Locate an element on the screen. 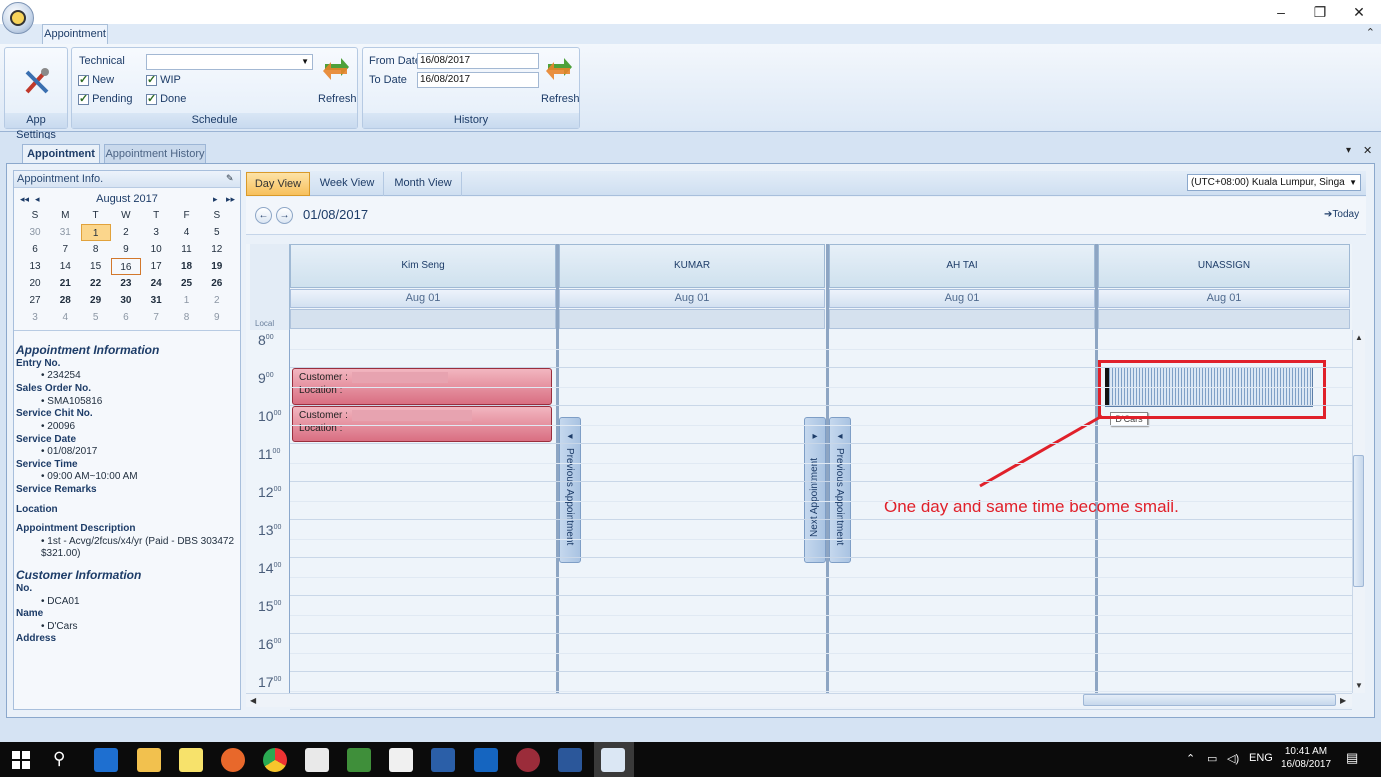  calendar-day: 5 is located at coordinates (217, 232).